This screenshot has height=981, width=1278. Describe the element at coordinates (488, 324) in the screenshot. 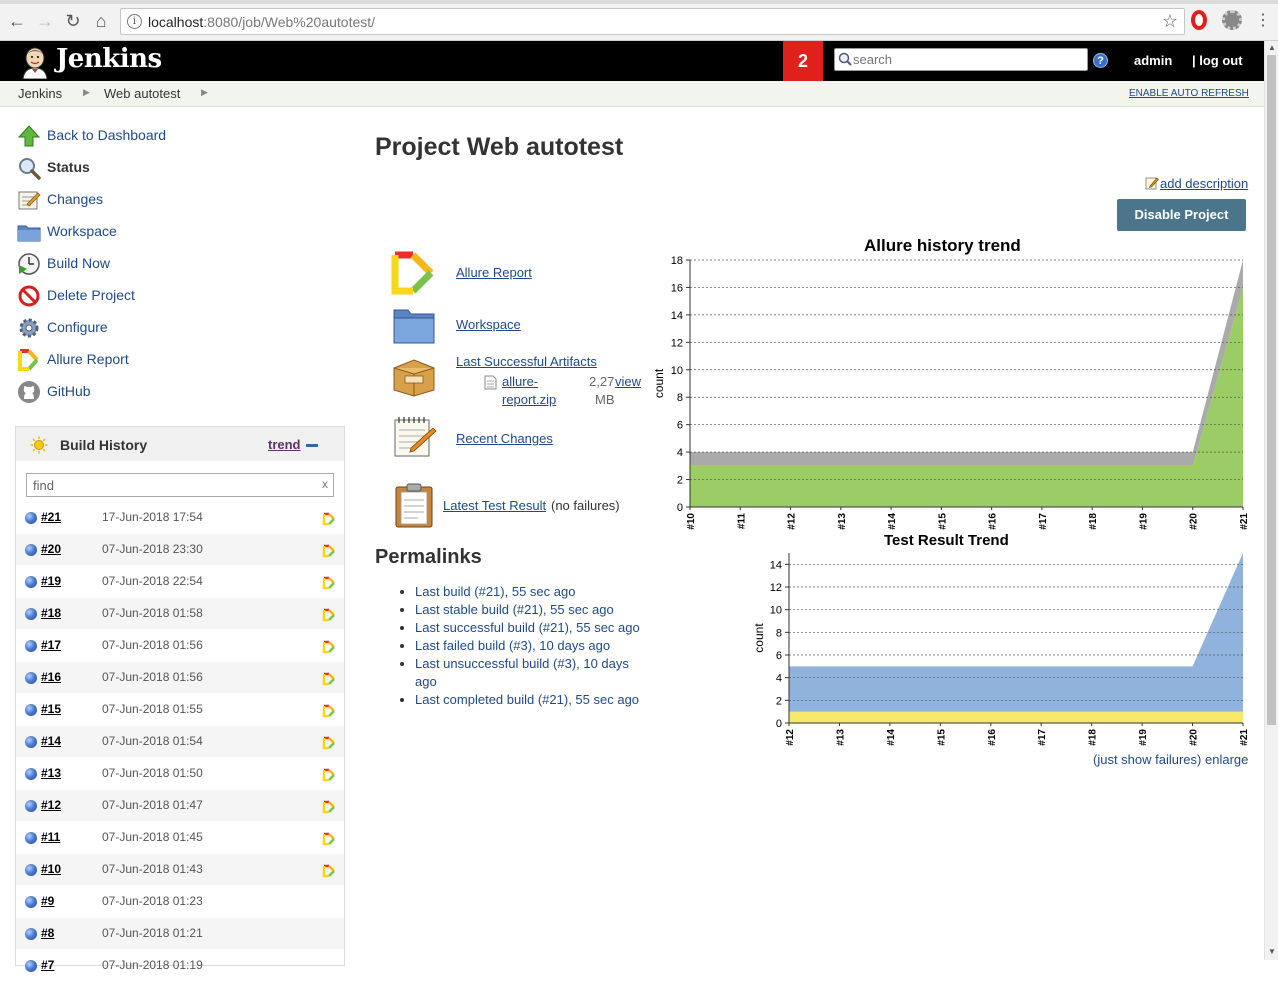

I see `workspace-link: Workspace` at that location.